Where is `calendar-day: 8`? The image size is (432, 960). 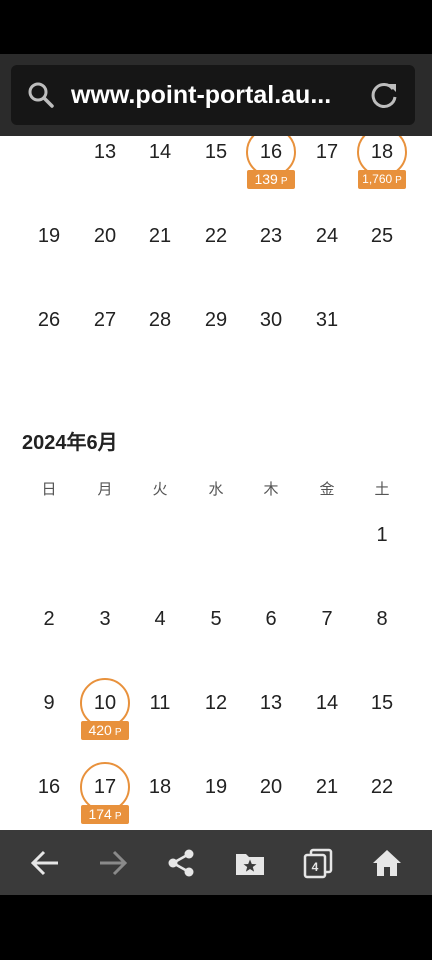
calendar-day: 8 is located at coordinates (382, 619).